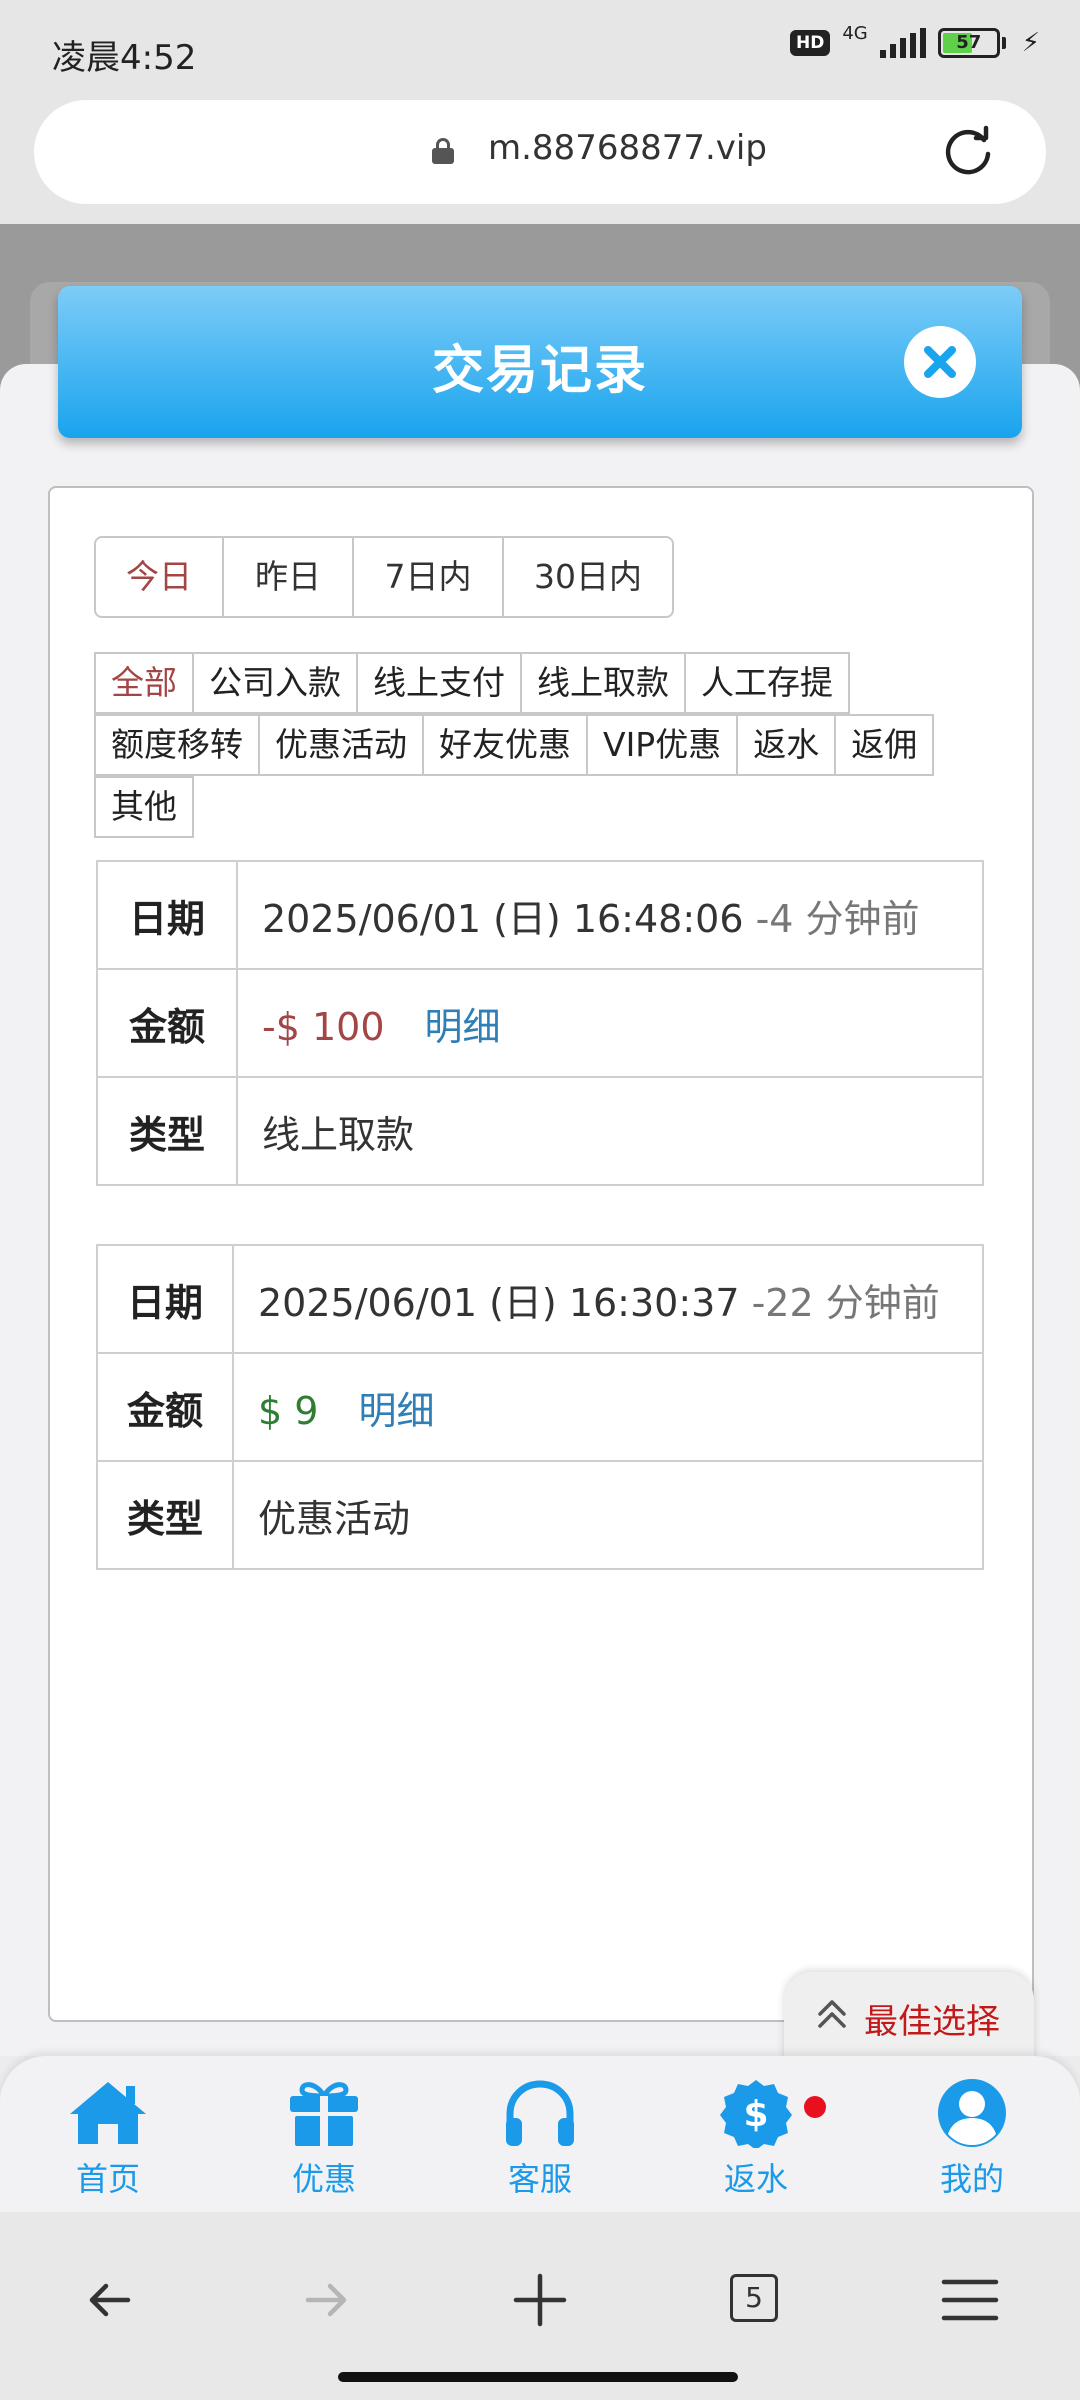 This screenshot has height=2400, width=1080. Describe the element at coordinates (815, 2107) in the screenshot. I see `notification-dot` at that location.